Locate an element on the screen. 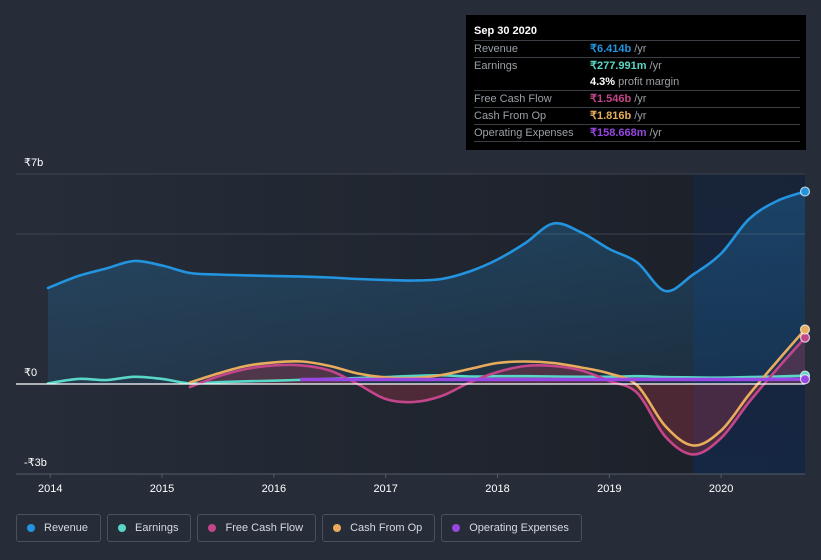 This screenshot has width=821, height=560. y-tick-label: ₹0 is located at coordinates (30, 373).